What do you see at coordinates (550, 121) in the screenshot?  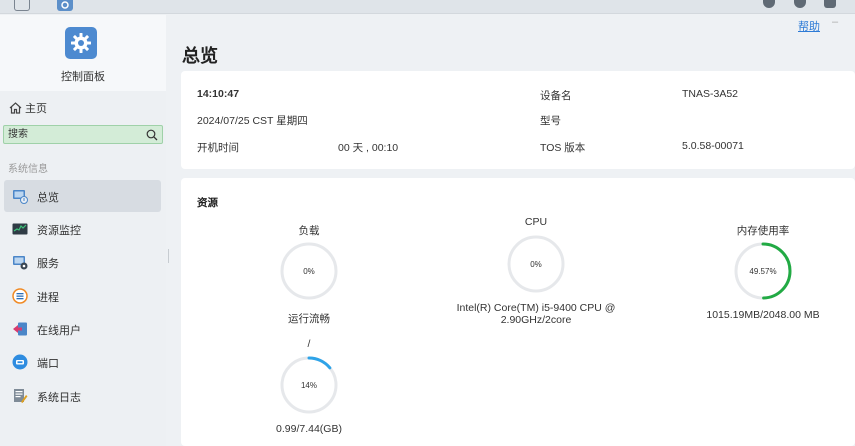 I see `model-label: 型号` at bounding box center [550, 121].